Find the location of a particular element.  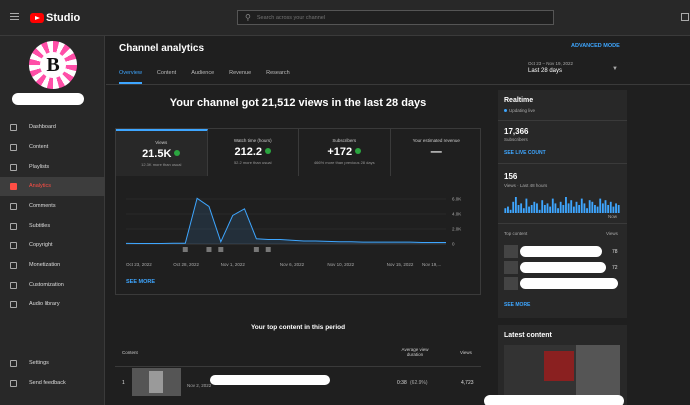

tab-audience: Audience is located at coordinates (202, 77).